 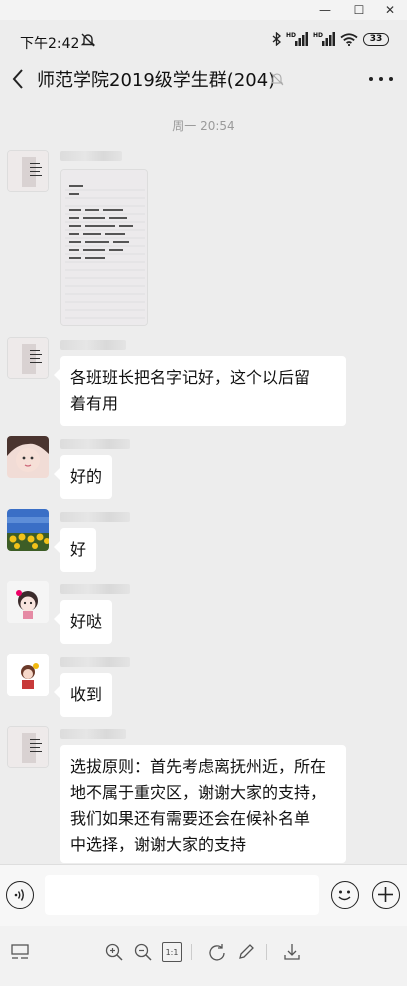 I want to click on message-text: 我们如果还有需要还会在候补名单, so click(x=190, y=818).